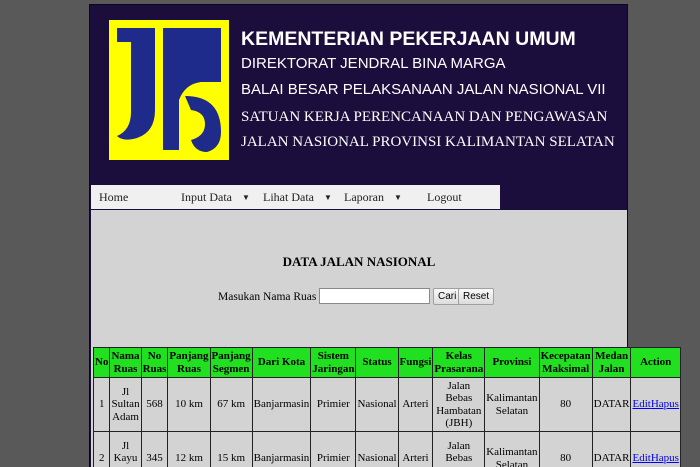 Image resolution: width=700 pixels, height=467 pixels. What do you see at coordinates (154, 404) in the screenshot?
I see `cell-no-ruas: 568` at bounding box center [154, 404].